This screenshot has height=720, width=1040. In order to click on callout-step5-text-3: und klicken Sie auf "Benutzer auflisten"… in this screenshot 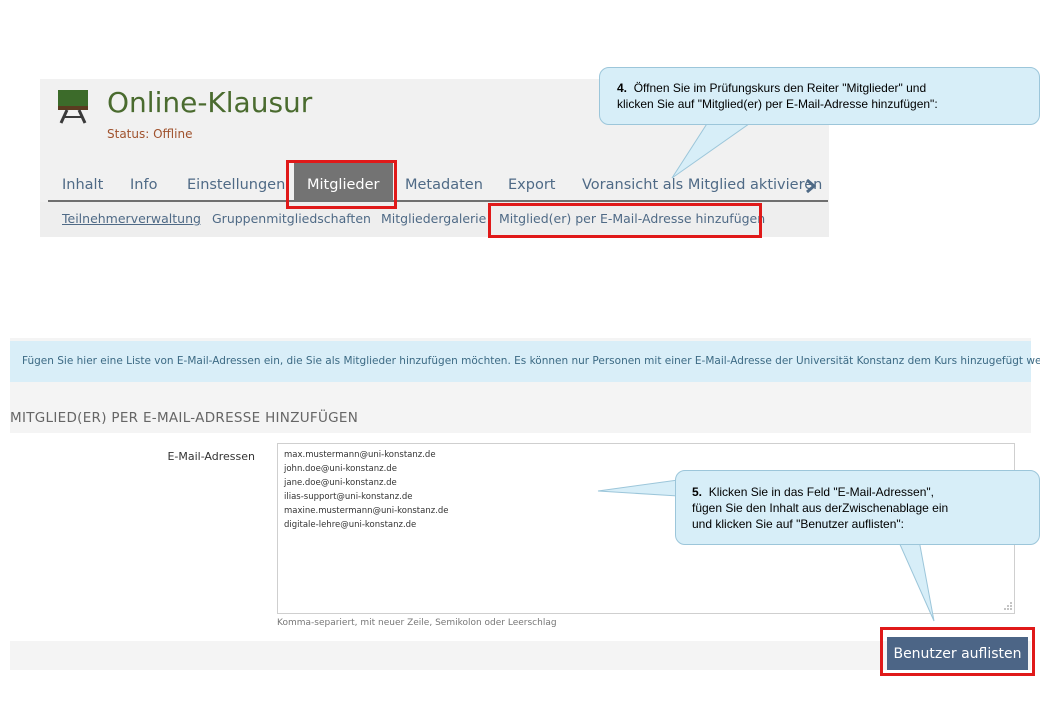, I will do `click(798, 524)`.